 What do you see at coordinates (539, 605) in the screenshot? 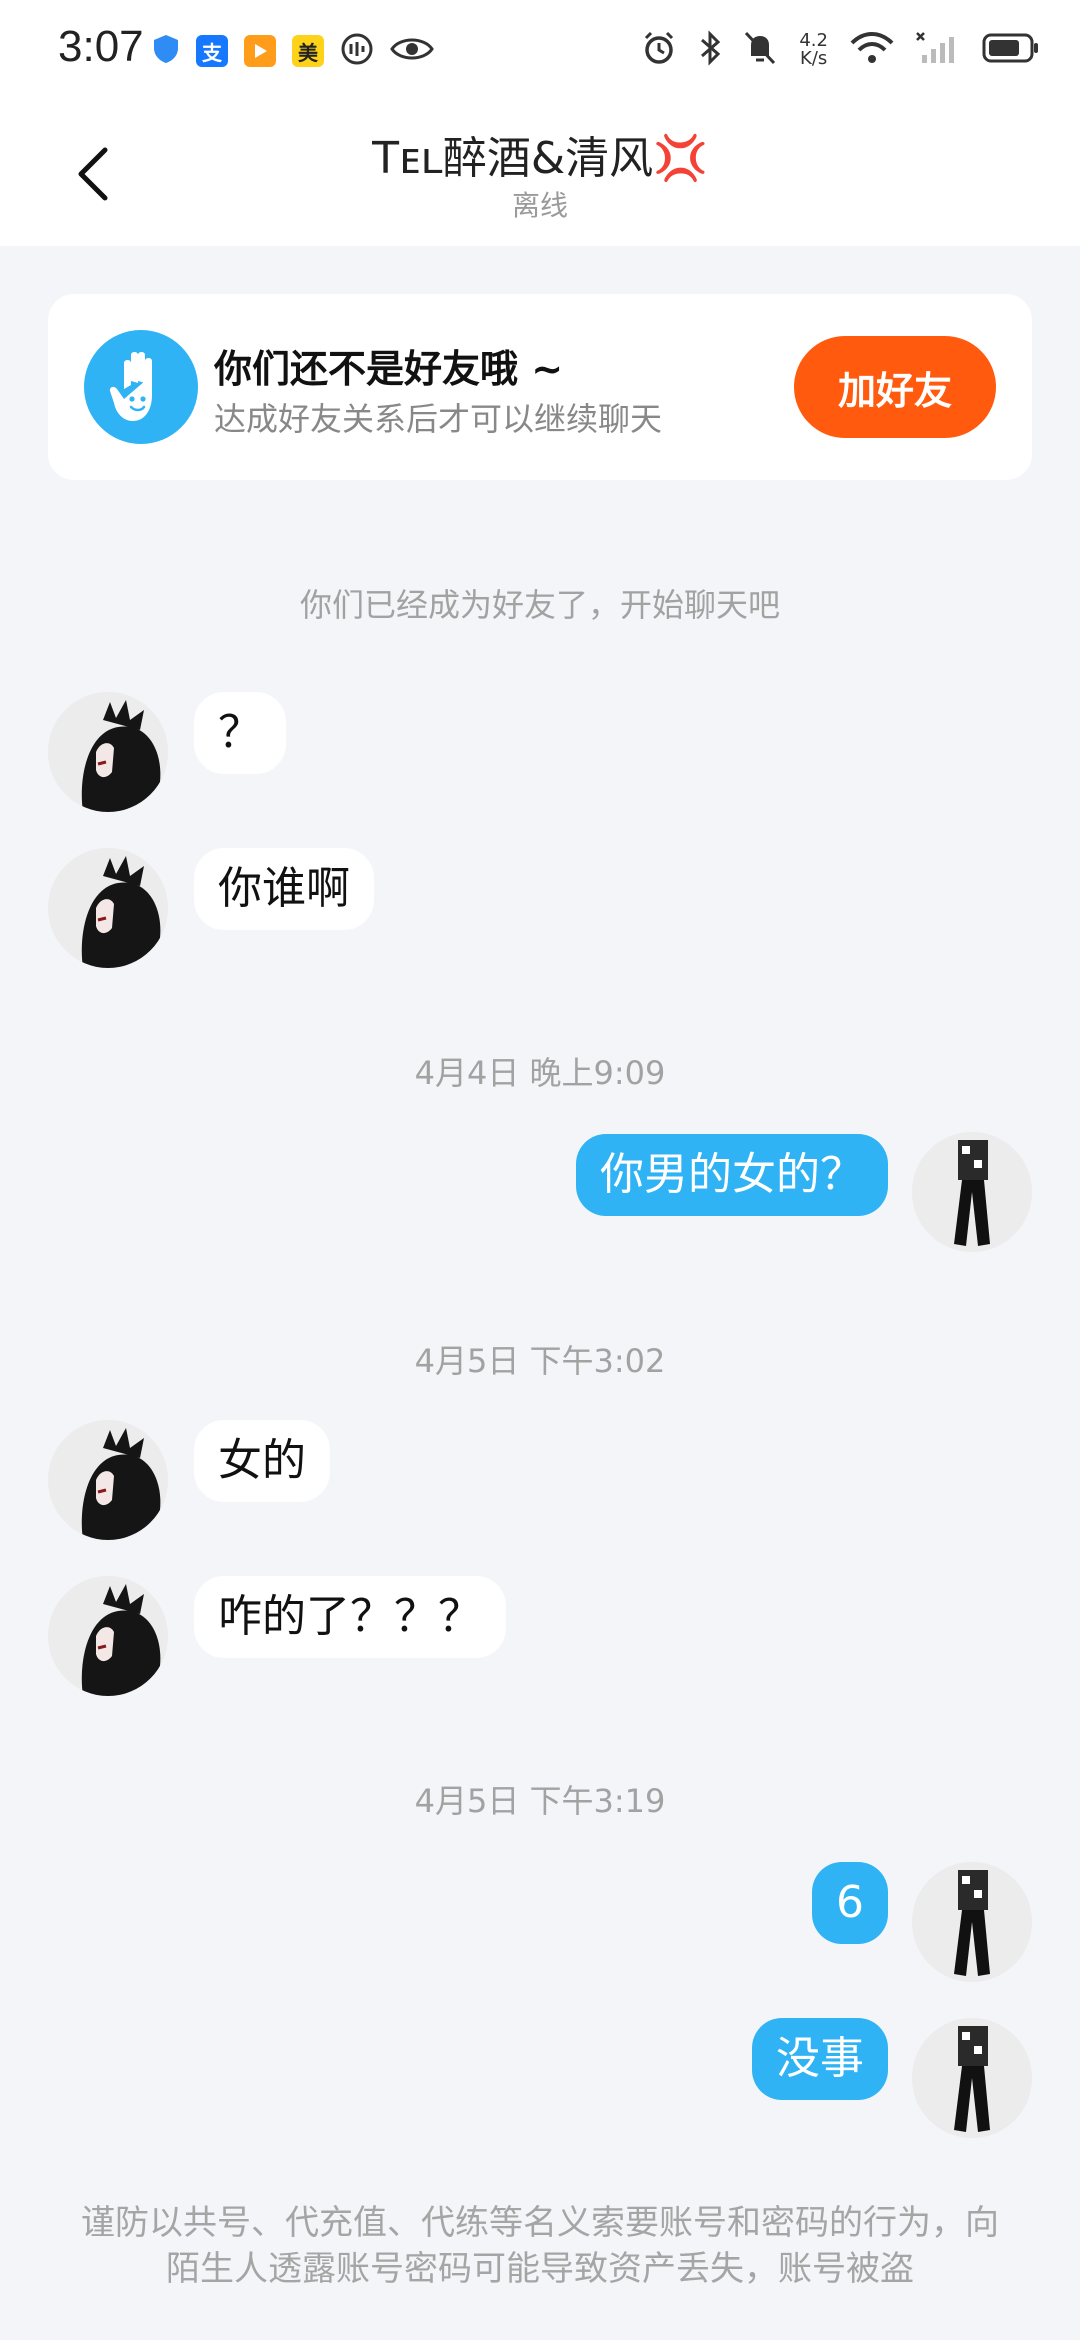
I see `system-message: 你们已经成为好友了，开始聊天吧` at bounding box center [539, 605].